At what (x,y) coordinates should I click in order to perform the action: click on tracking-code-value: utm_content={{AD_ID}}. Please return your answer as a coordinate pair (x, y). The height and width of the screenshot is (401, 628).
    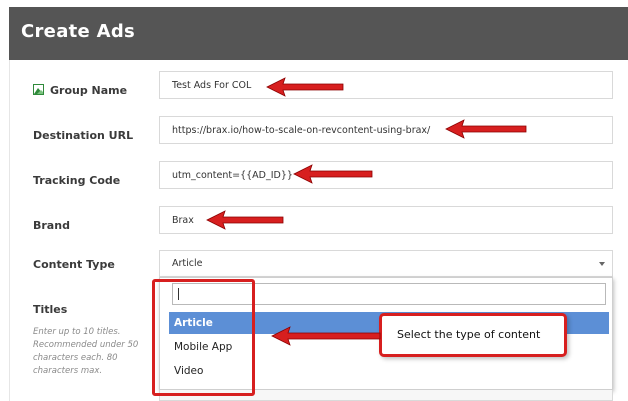
    Looking at the image, I should click on (232, 175).